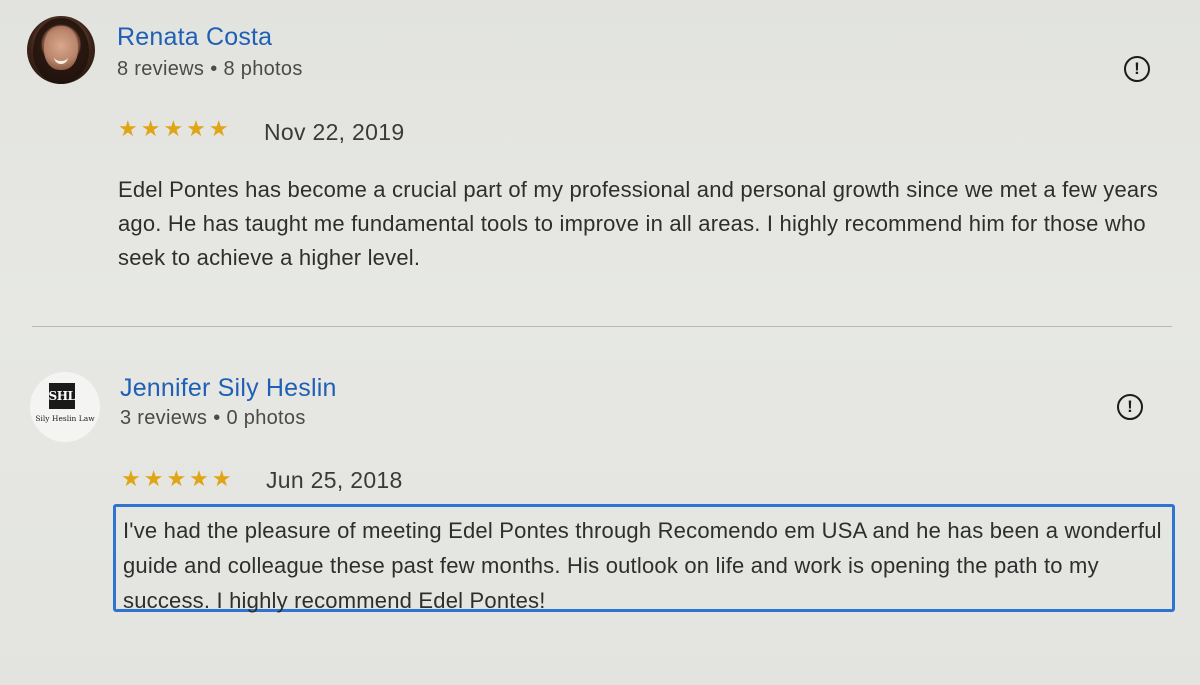 Image resolution: width=1200 pixels, height=685 pixels. I want to click on reviews-count: 3 reviews, so click(164, 418).